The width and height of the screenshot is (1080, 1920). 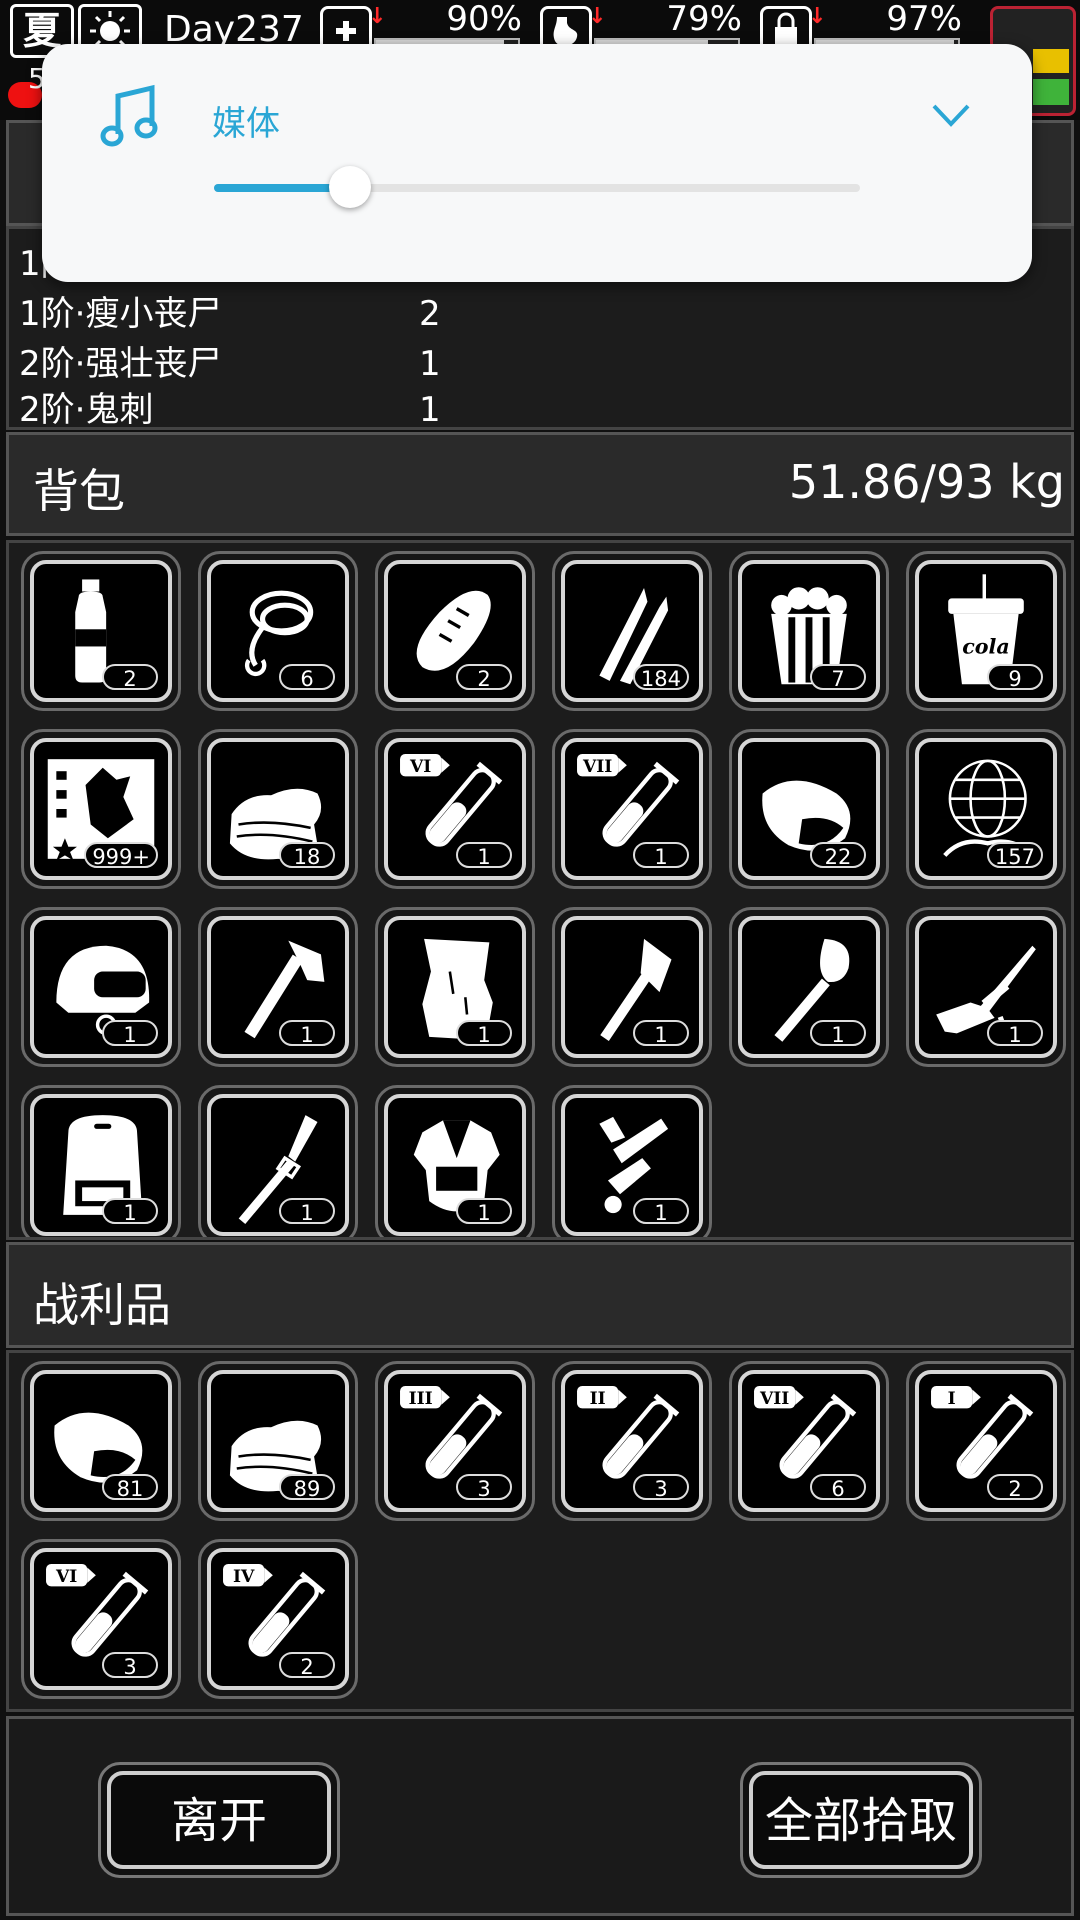 I want to click on item-count: 7, so click(x=838, y=677).